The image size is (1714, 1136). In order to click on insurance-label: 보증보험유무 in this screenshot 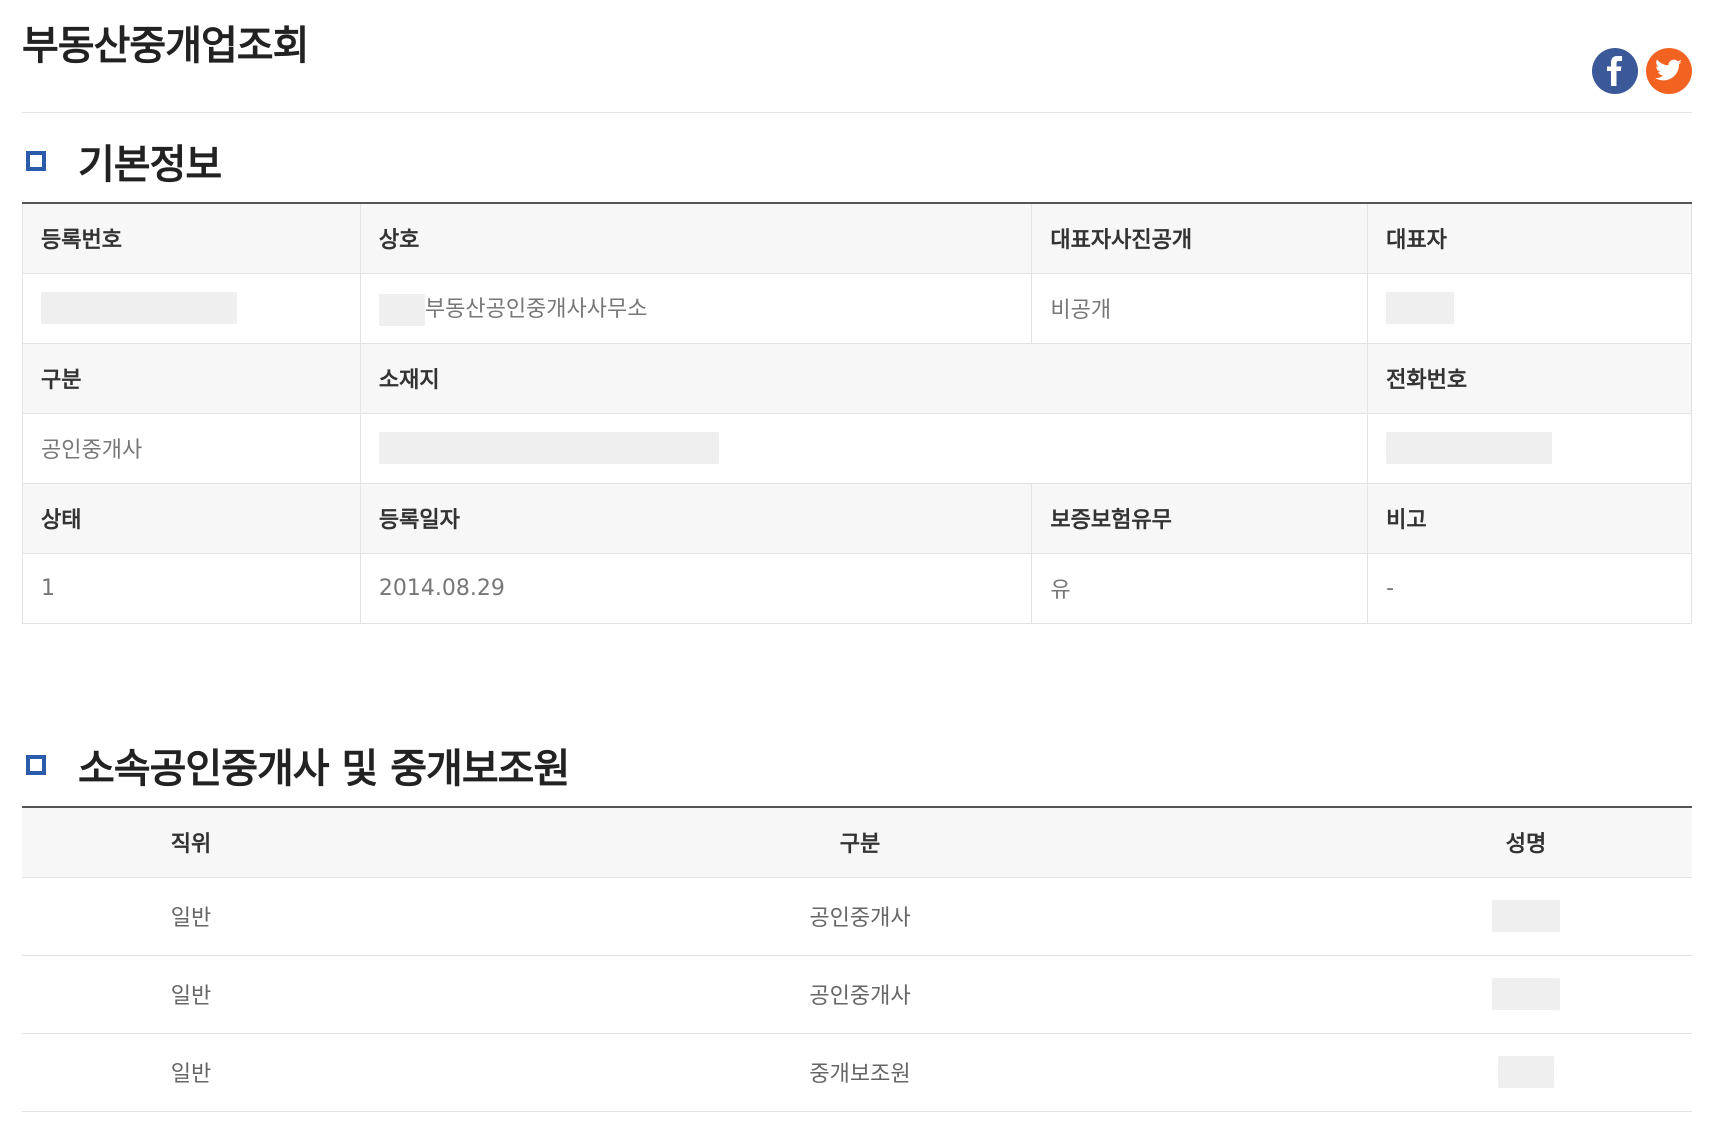, I will do `click(1200, 518)`.